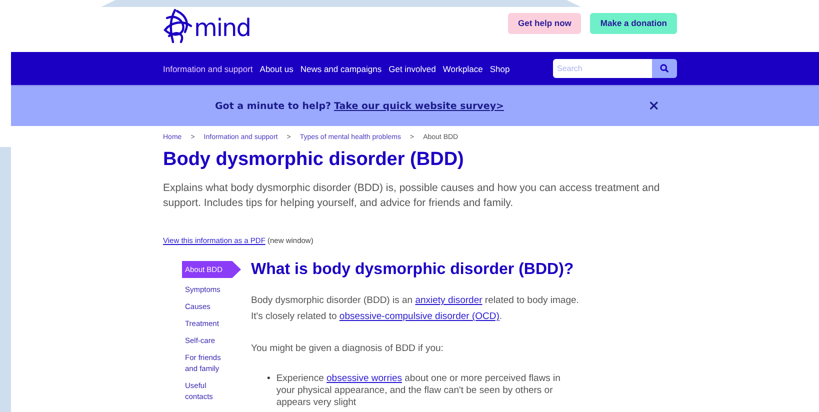  Describe the element at coordinates (222, 28) in the screenshot. I see `logo-text: mind` at that location.